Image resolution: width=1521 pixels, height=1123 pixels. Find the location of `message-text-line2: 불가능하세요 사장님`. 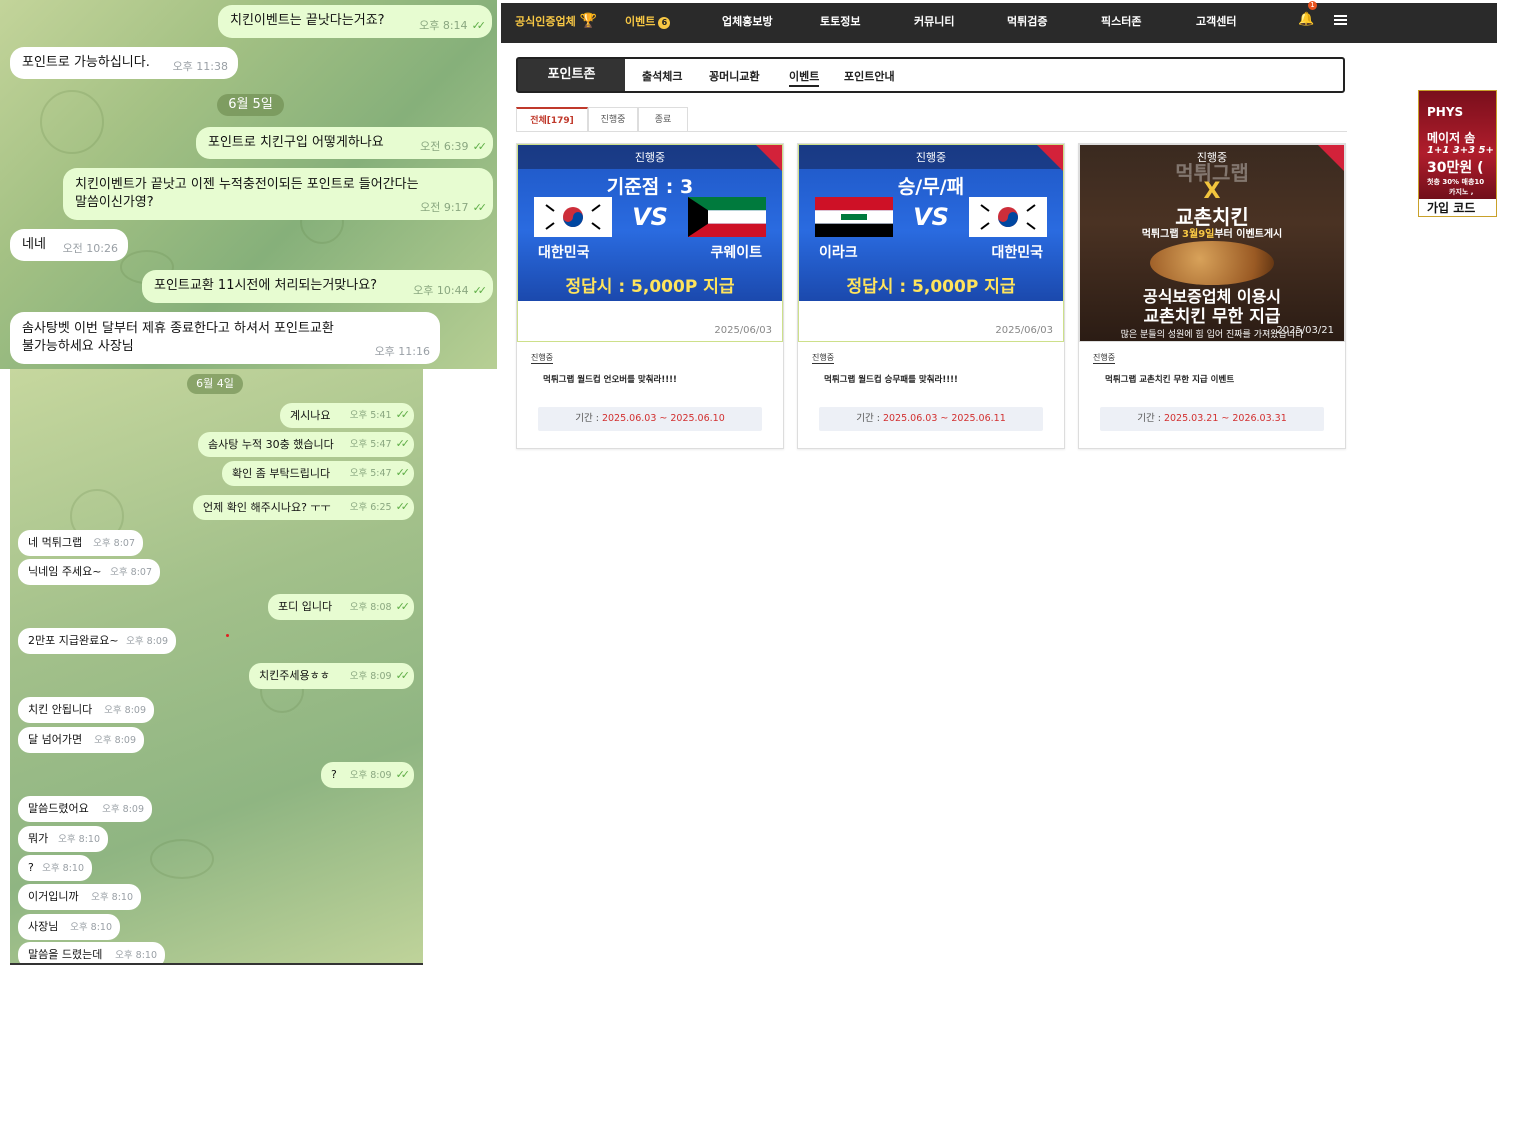

message-text-line2: 불가능하세요 사장님 is located at coordinates (78, 346).